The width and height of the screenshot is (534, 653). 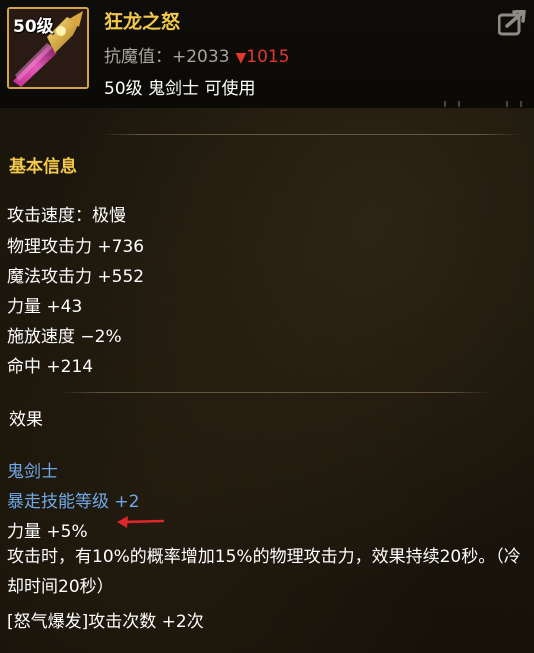 What do you see at coordinates (201, 57) in the screenshot?
I see `magic-resist-value: +2033` at bounding box center [201, 57].